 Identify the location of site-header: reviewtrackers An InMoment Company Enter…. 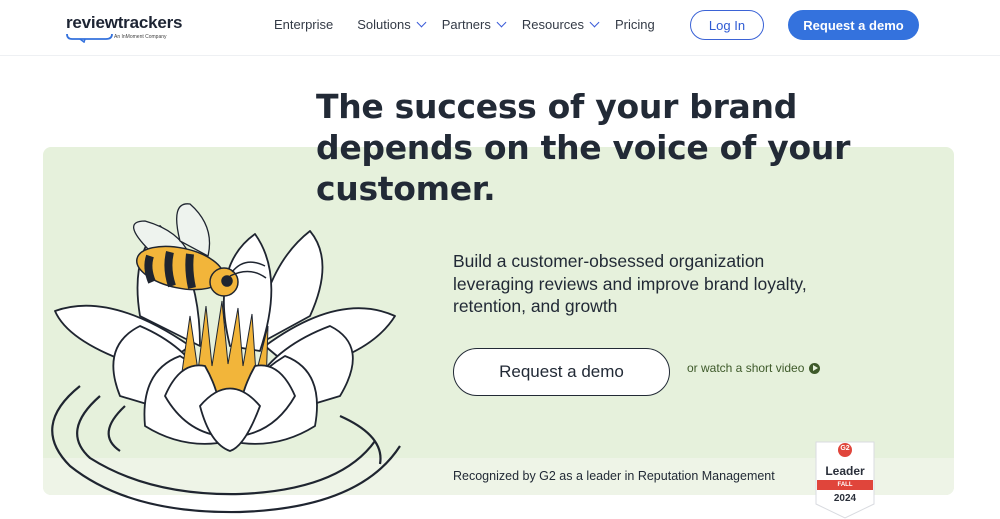
(500, 28).